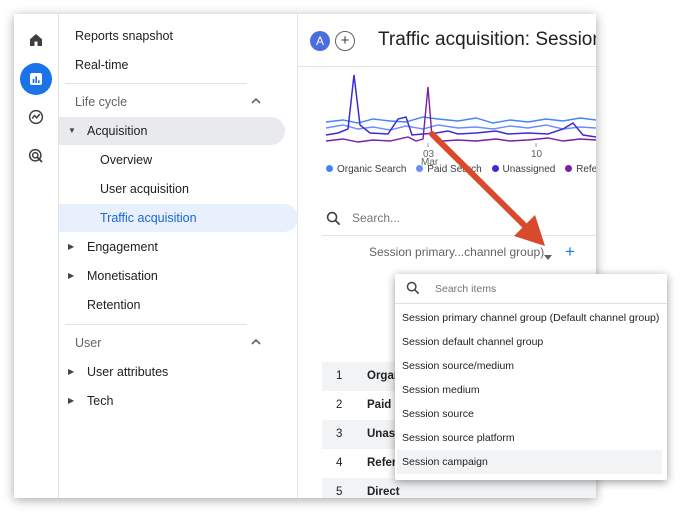 The width and height of the screenshot is (688, 516). What do you see at coordinates (580, 169) in the screenshot?
I see `legend-item-referral: Referral` at bounding box center [580, 169].